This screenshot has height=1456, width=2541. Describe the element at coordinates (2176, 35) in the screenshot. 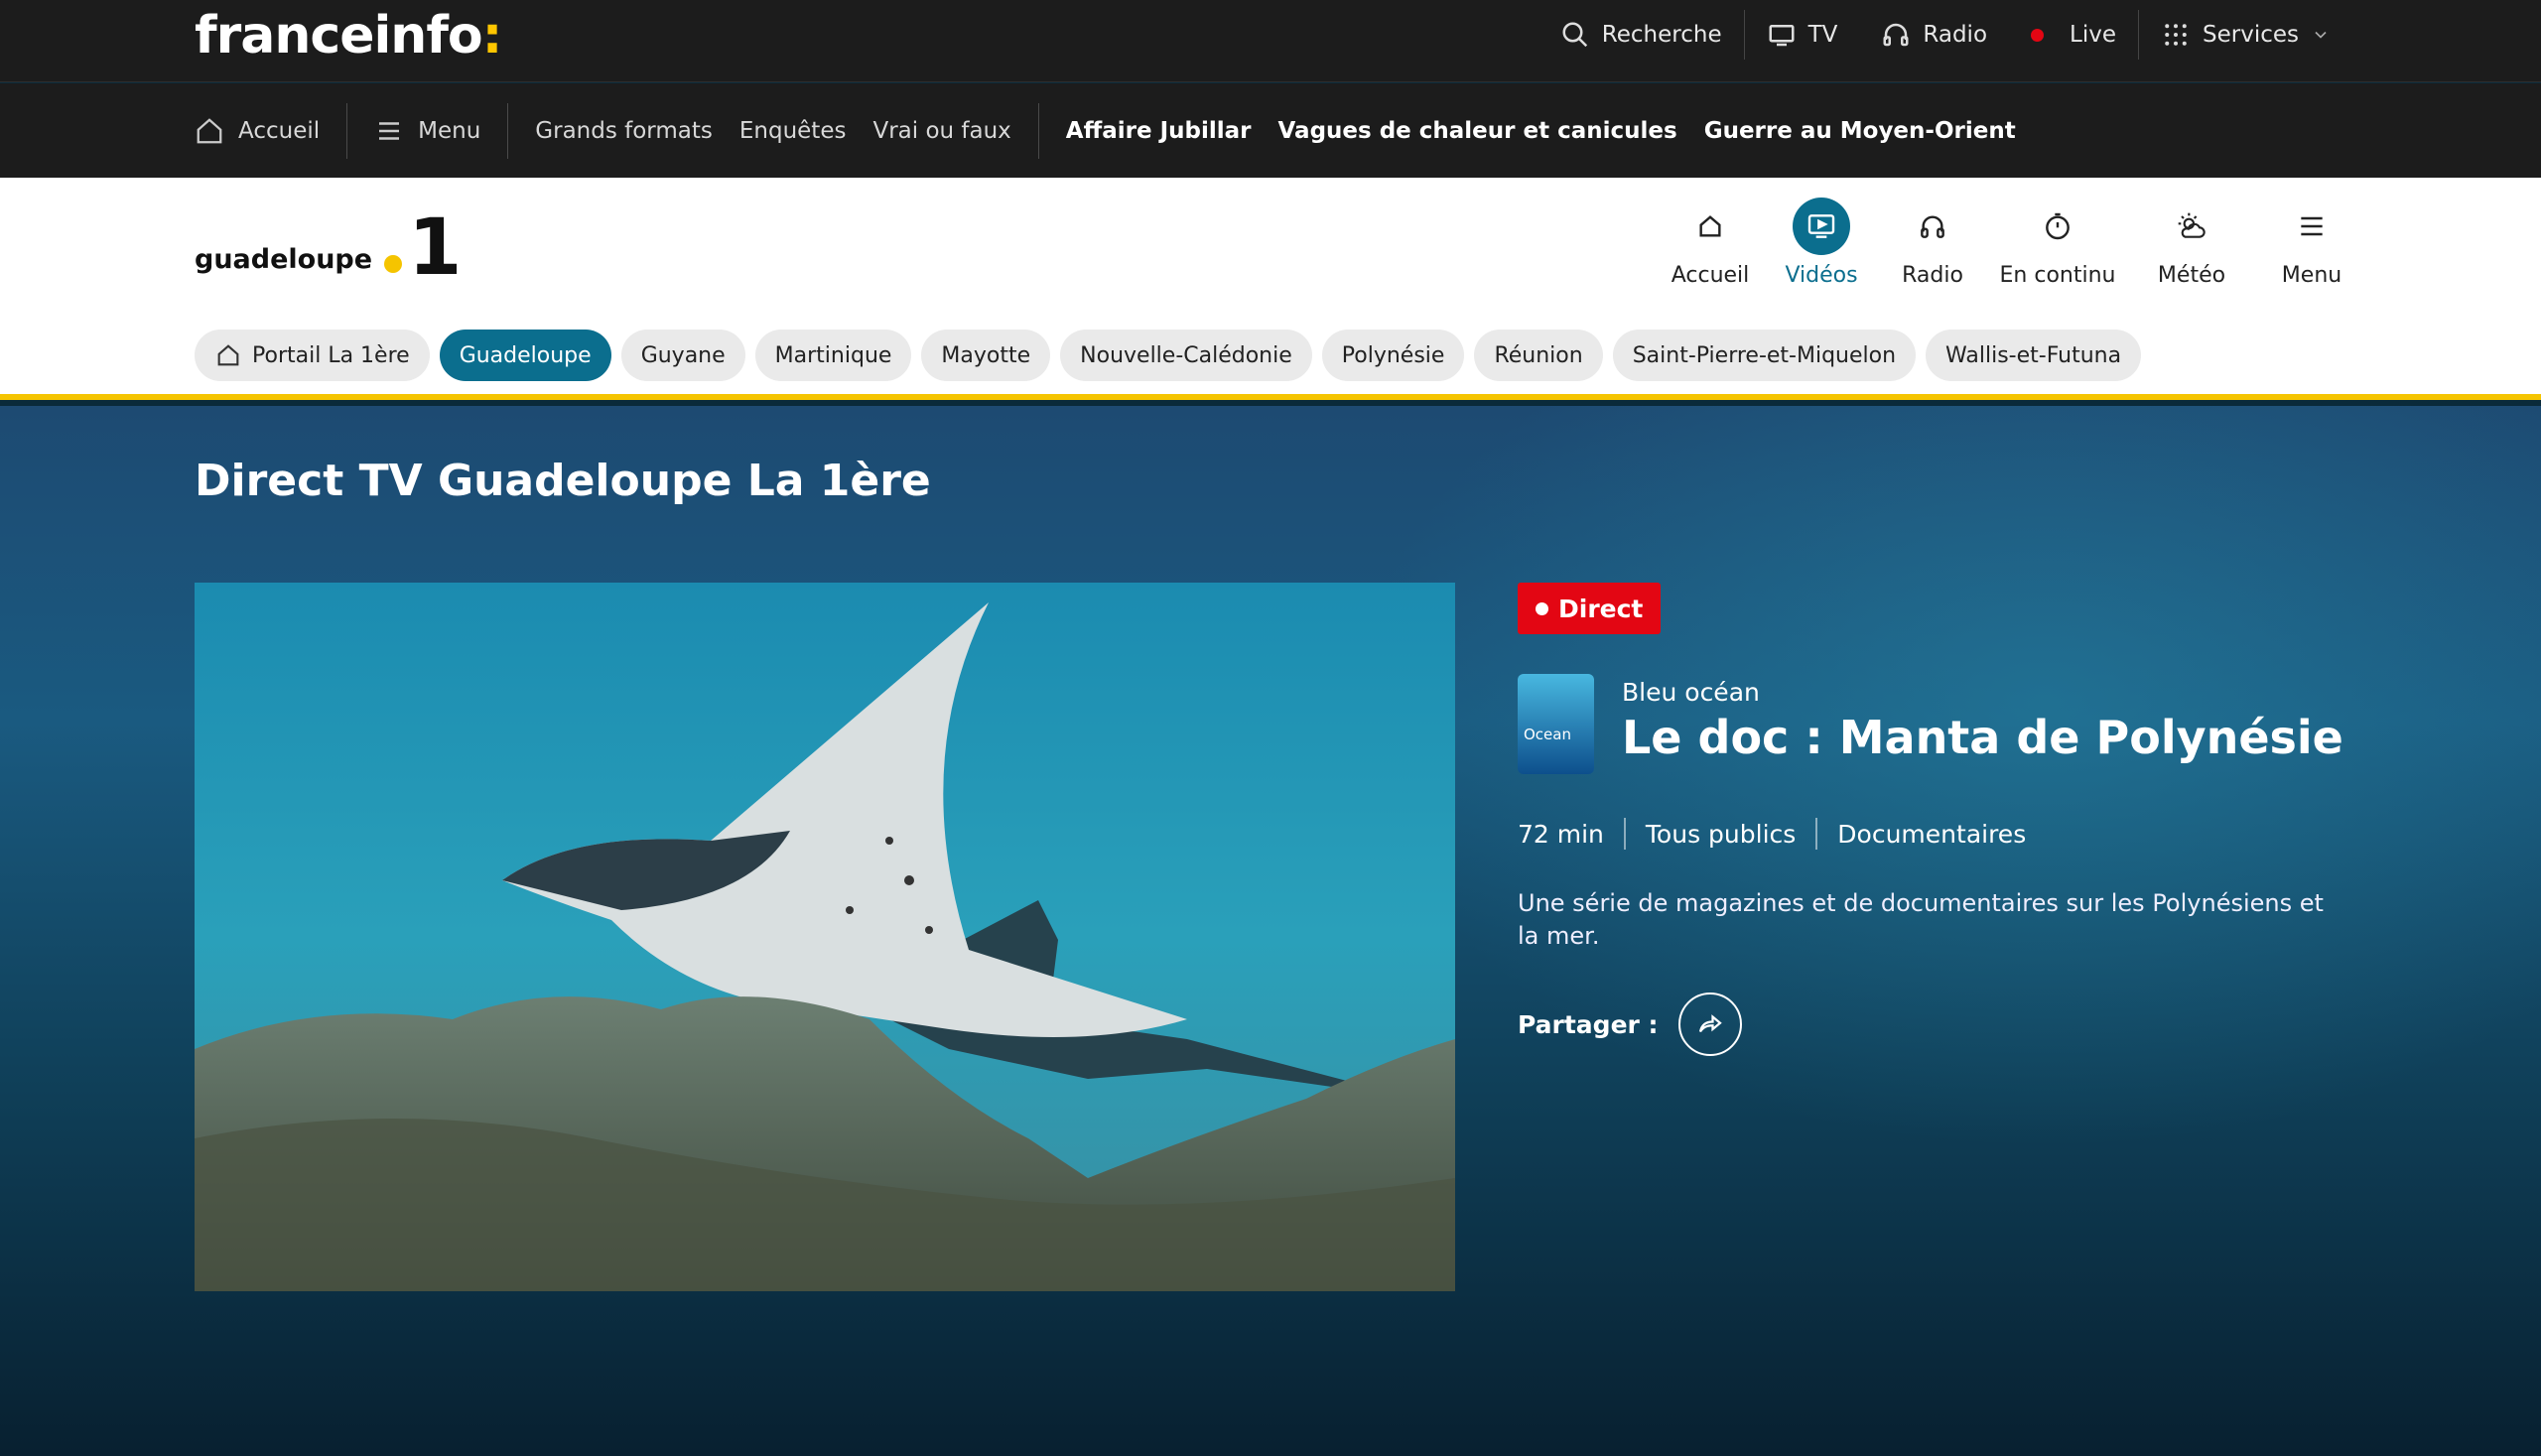

I see `grid-icon` at that location.